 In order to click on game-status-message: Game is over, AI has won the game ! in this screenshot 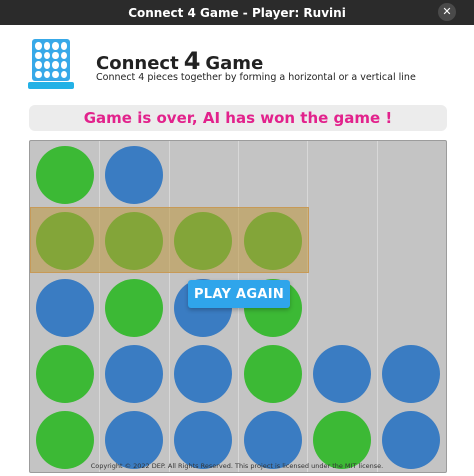, I will do `click(238, 118)`.